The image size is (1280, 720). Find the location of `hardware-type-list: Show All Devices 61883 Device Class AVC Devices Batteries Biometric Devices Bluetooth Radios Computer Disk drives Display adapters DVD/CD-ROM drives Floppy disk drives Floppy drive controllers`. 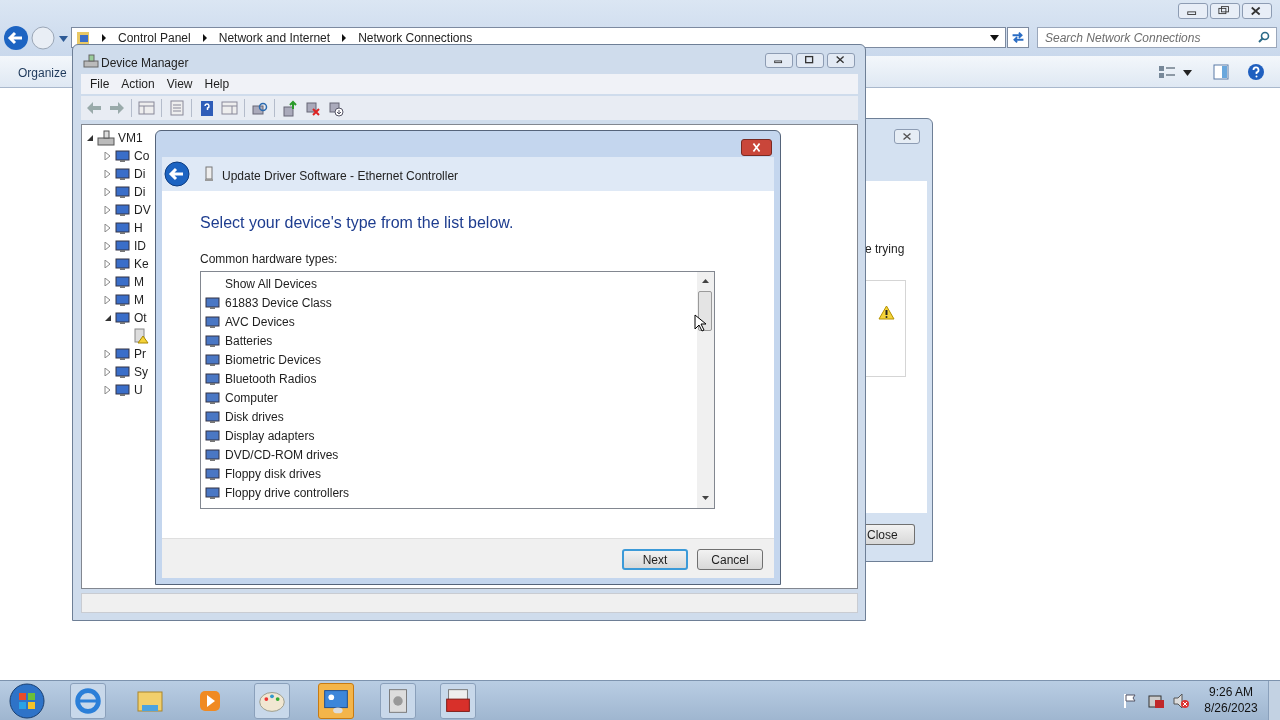

hardware-type-list: Show All Devices 61883 Device Class AVC Devices Batteries Biometric Devices Bluetooth Radios Computer Disk drives Display adapters DVD/CD-ROM drives Floppy disk drives Floppy drive controllers is located at coordinates (457, 390).